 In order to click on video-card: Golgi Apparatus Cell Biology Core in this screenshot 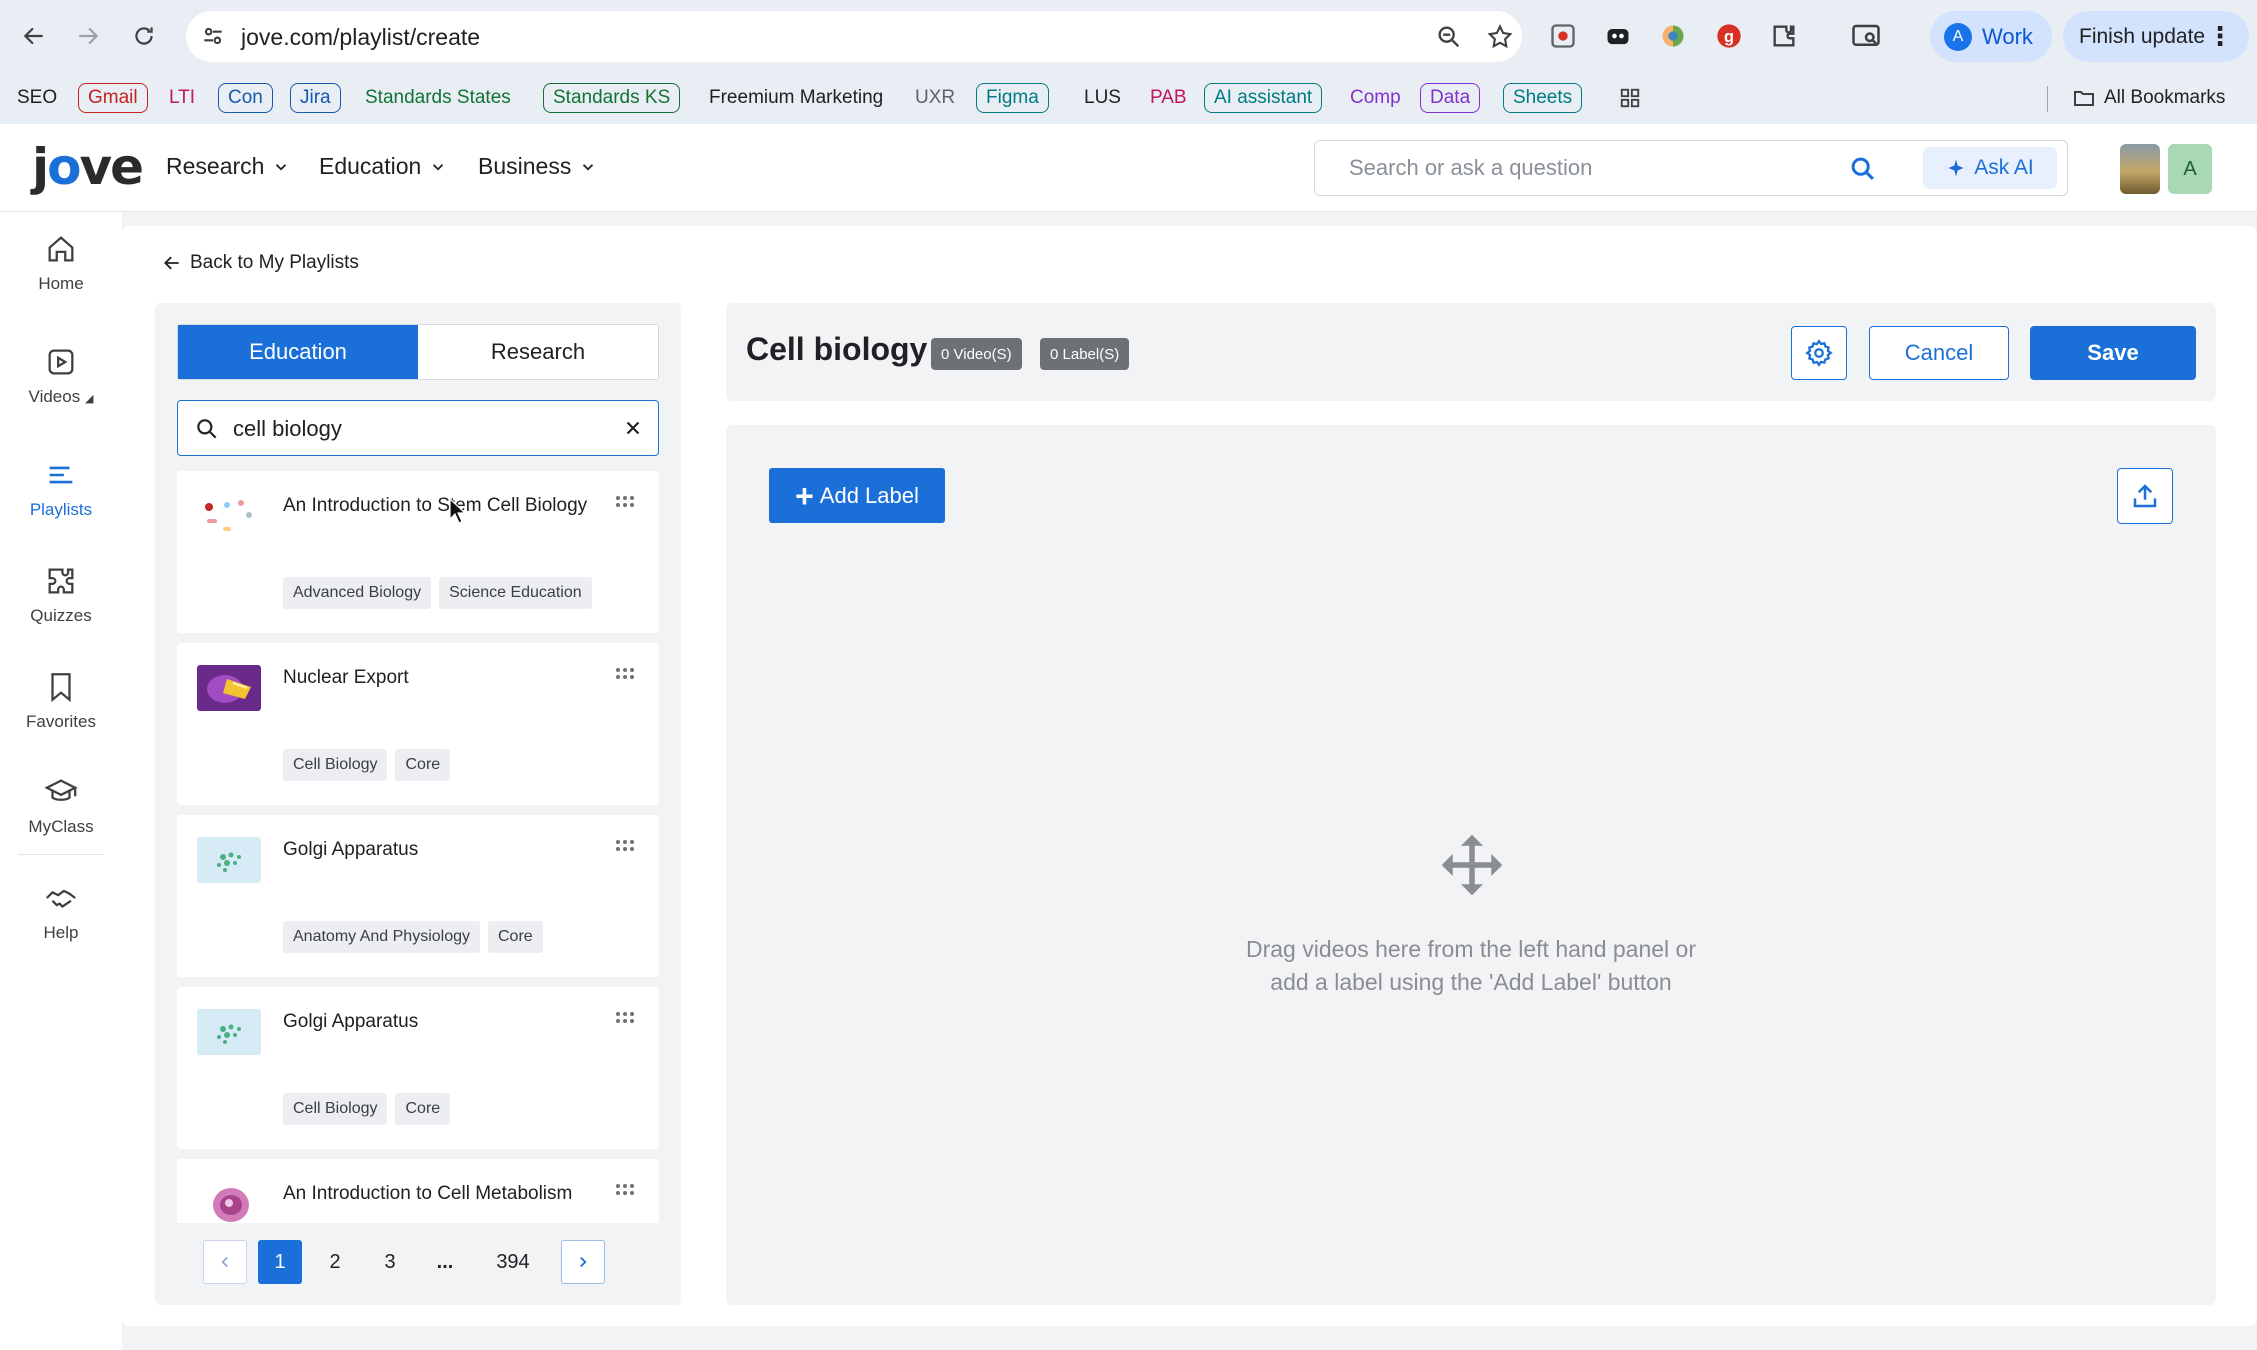, I will do `click(418, 1068)`.